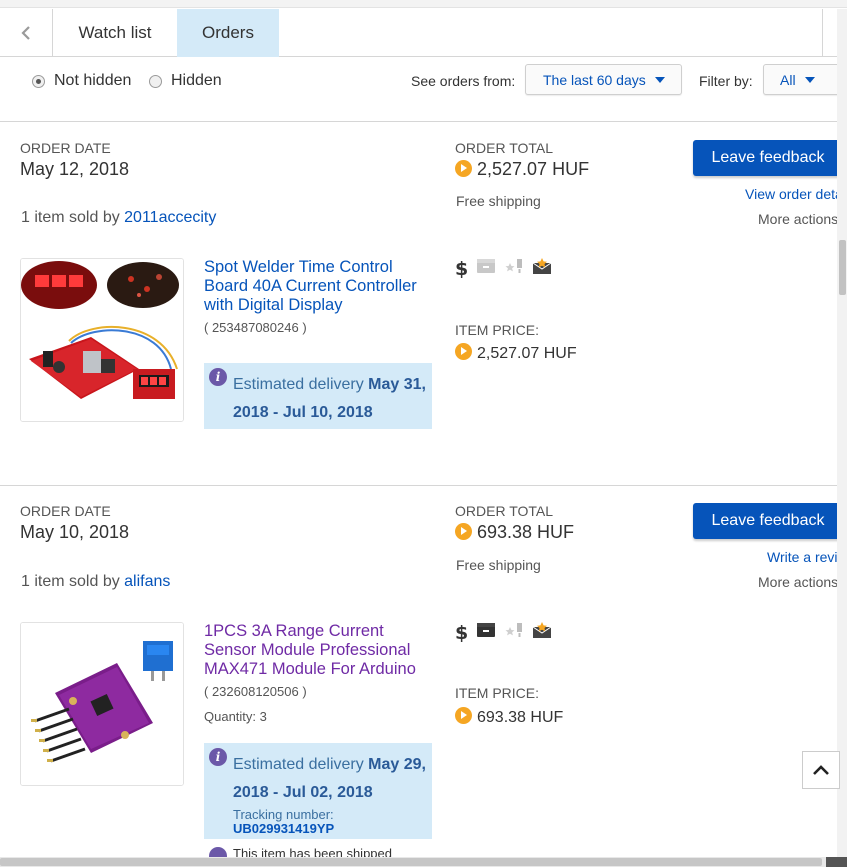 This screenshot has width=847, height=867. What do you see at coordinates (520, 717) in the screenshot?
I see `item-price-value: 693.38 HUF` at bounding box center [520, 717].